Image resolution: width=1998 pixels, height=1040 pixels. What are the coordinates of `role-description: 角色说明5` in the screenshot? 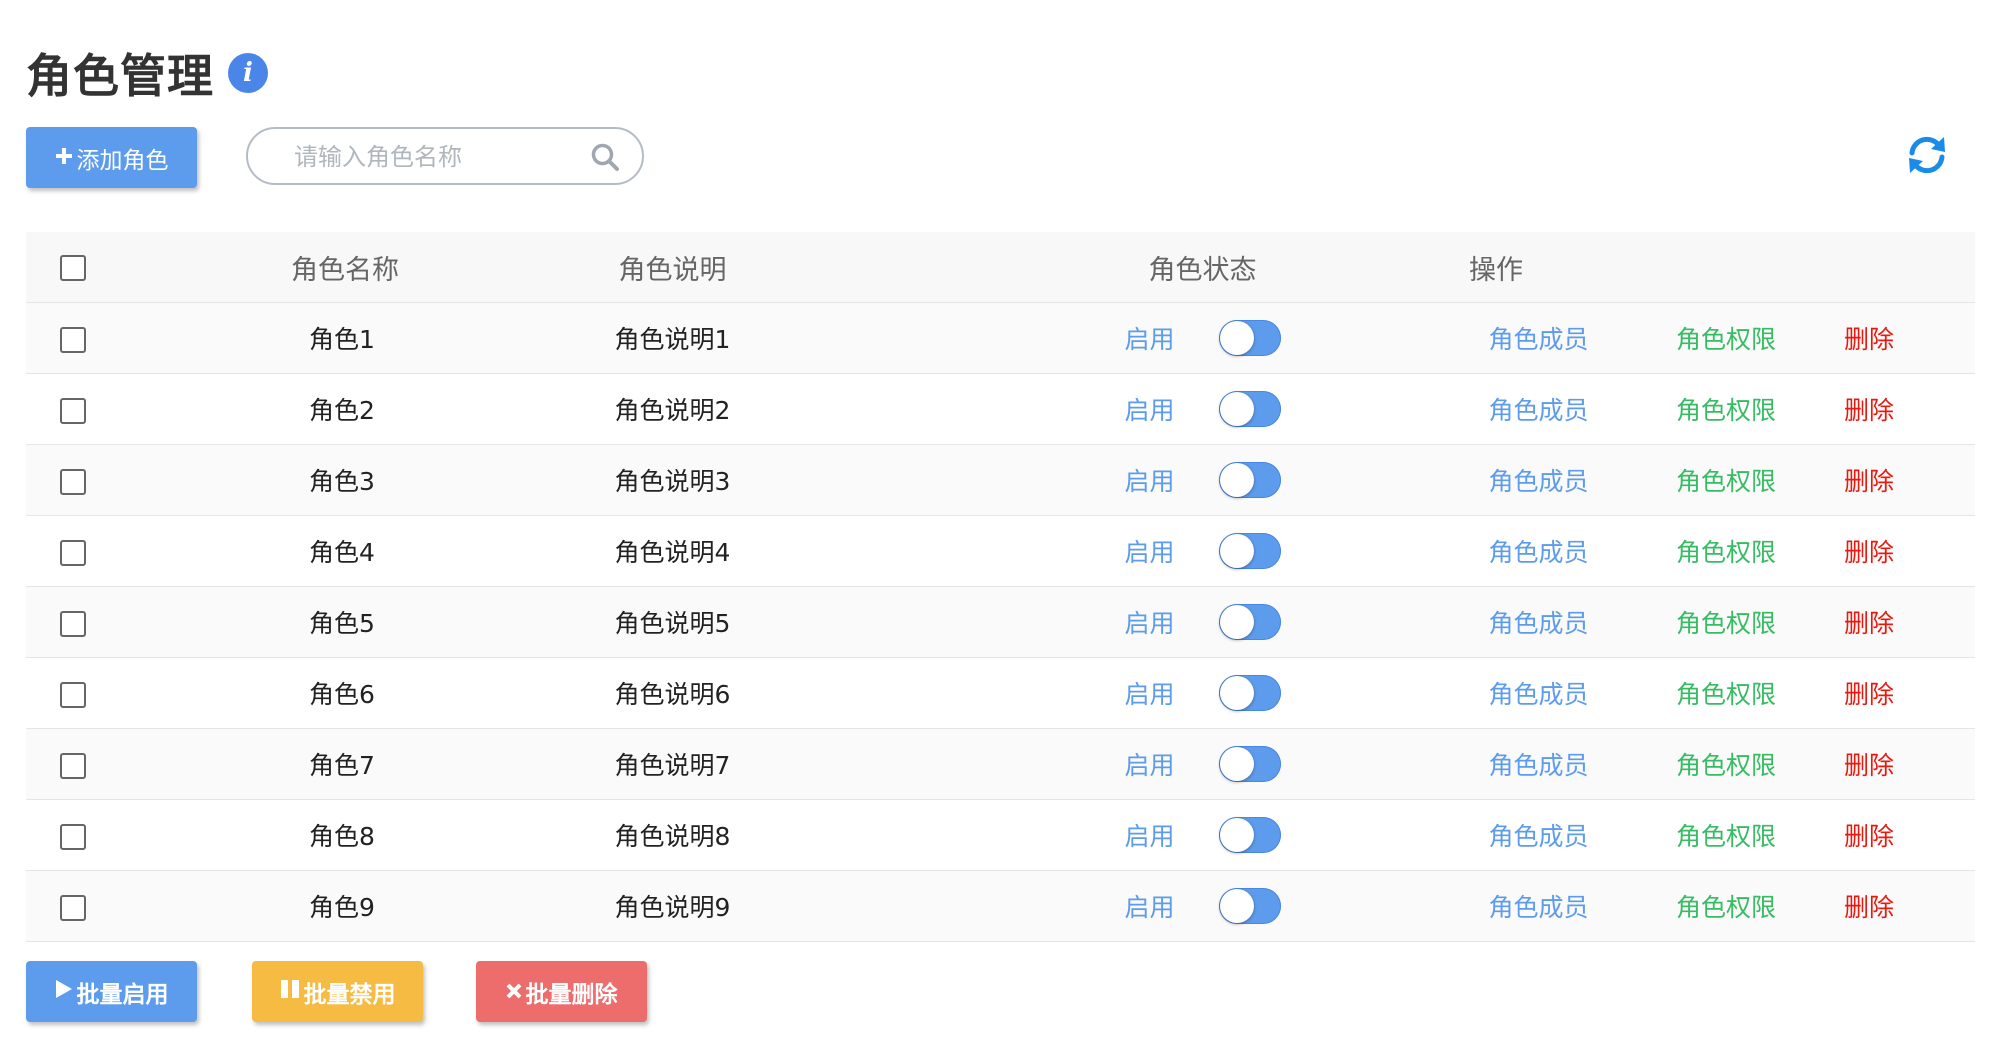 It's located at (745, 622).